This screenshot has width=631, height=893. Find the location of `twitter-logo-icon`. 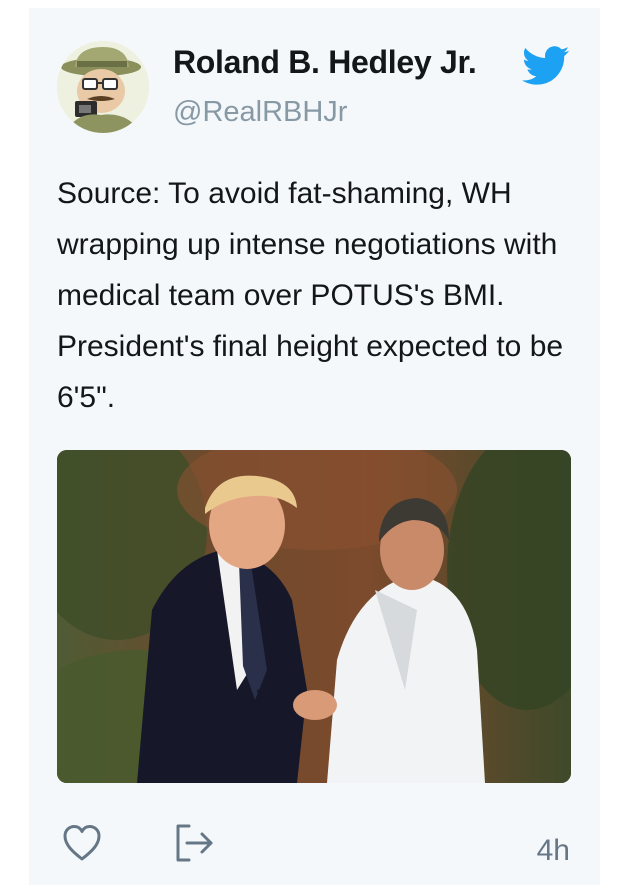

twitter-logo-icon is located at coordinates (546, 65).